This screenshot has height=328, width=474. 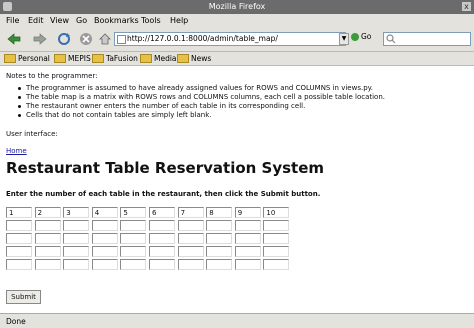 I want to click on url-history-dropdown: ▼, so click(x=344, y=39).